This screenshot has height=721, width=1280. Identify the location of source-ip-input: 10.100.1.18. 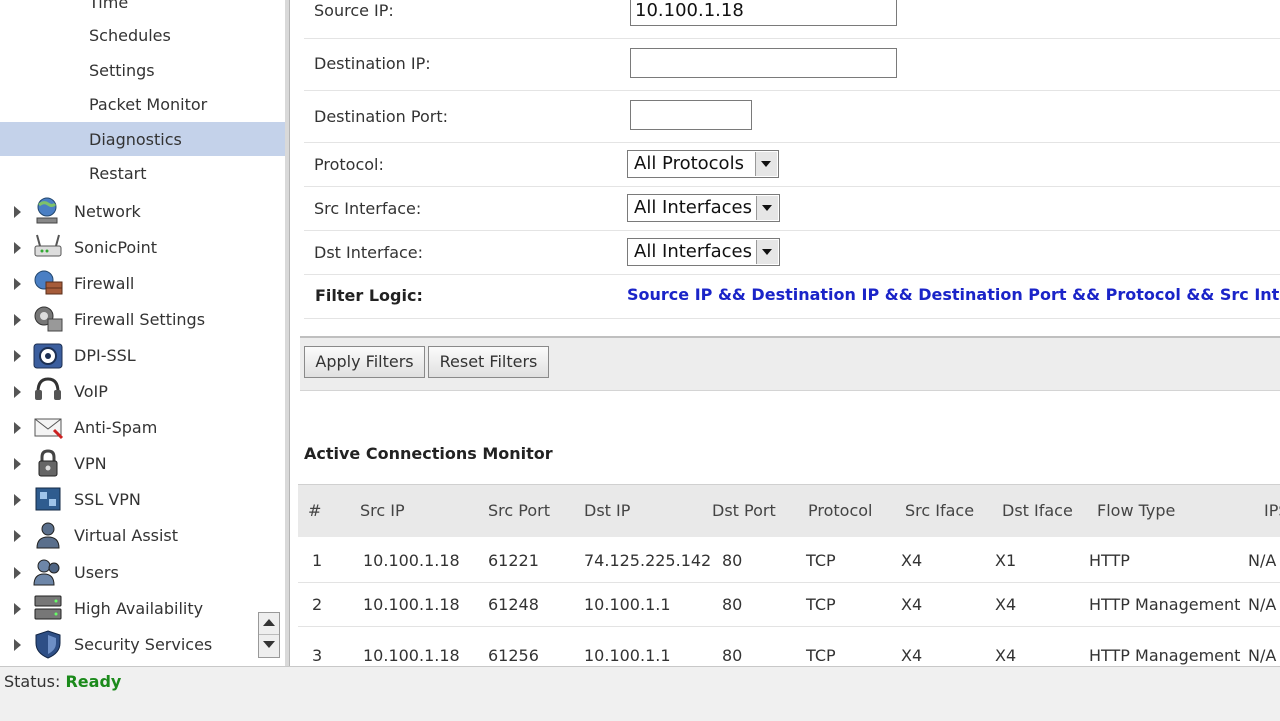
(763, 13).